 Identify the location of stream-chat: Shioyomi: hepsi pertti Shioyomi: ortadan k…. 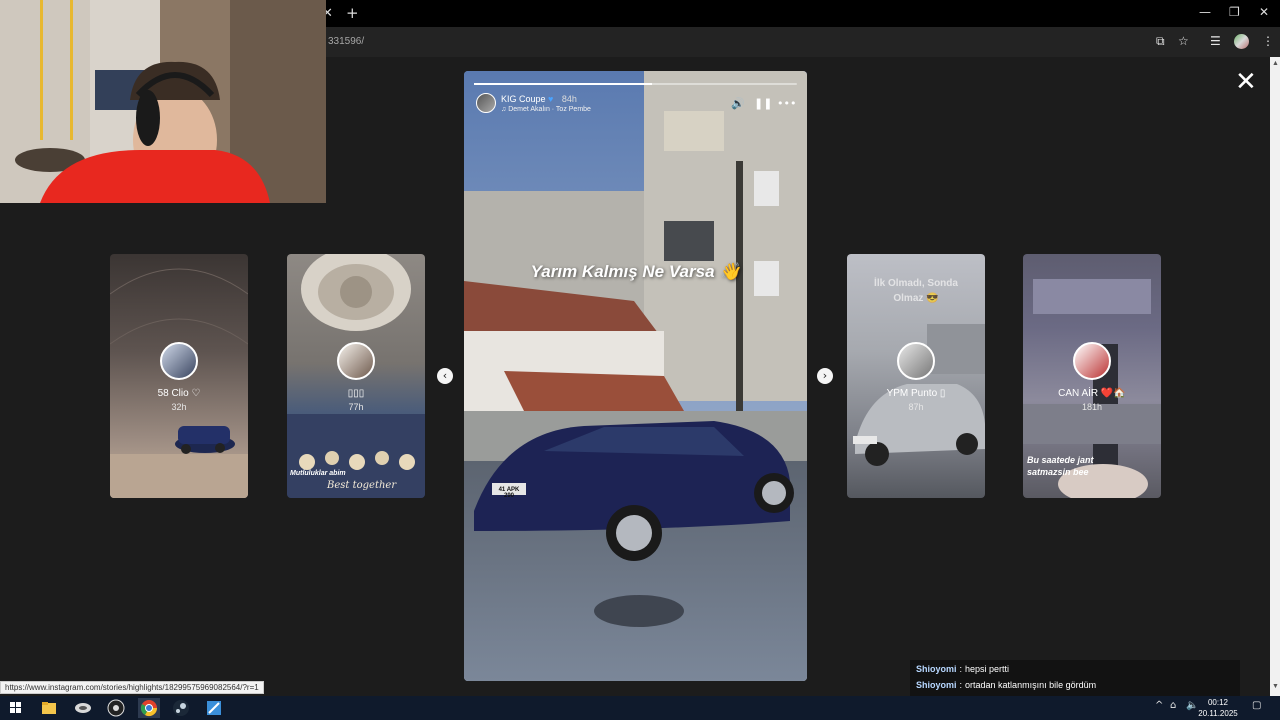
(1075, 678).